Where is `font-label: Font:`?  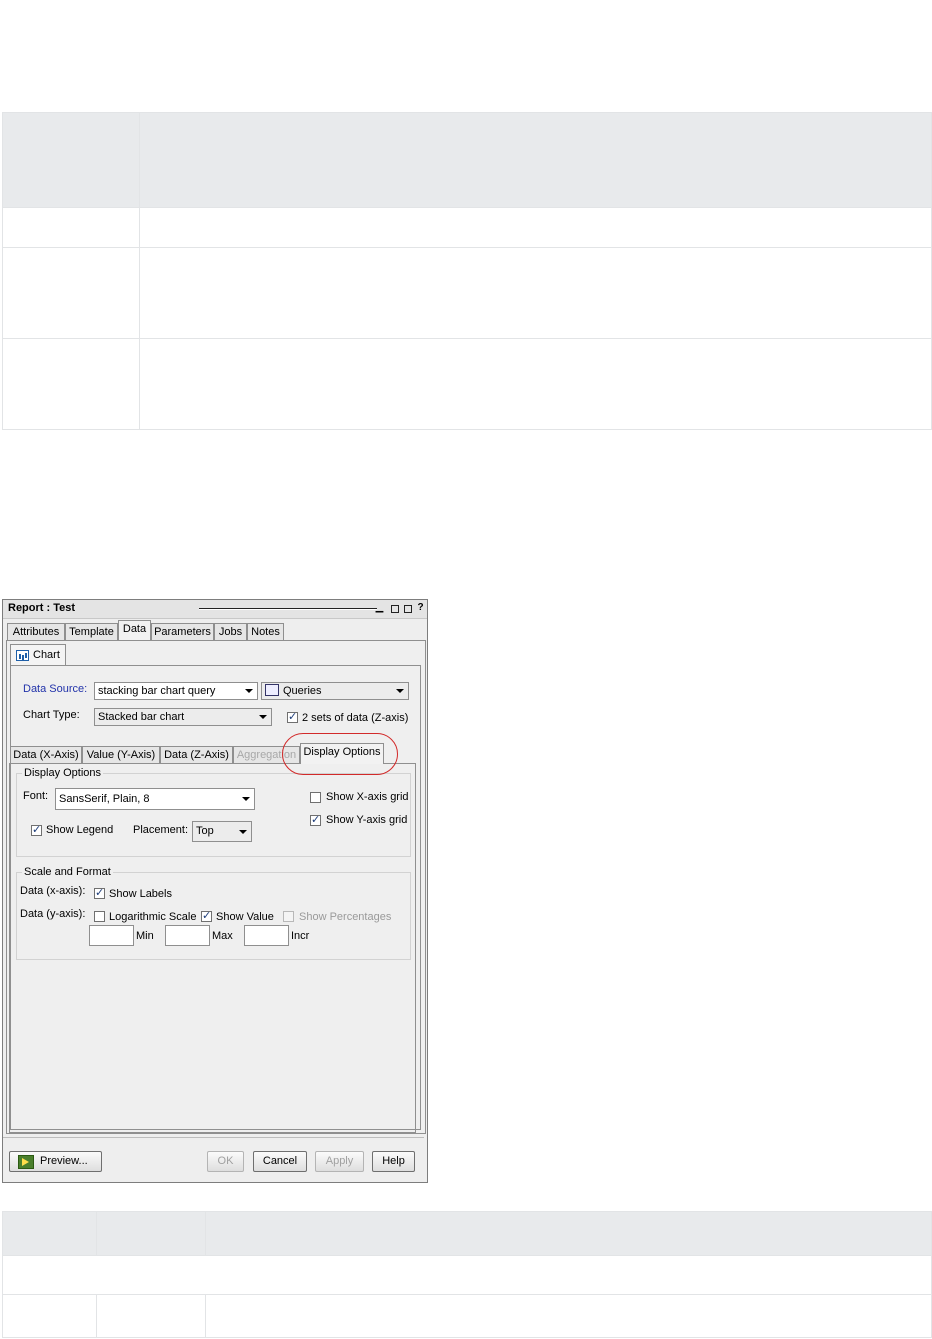
font-label: Font: is located at coordinates (36, 796).